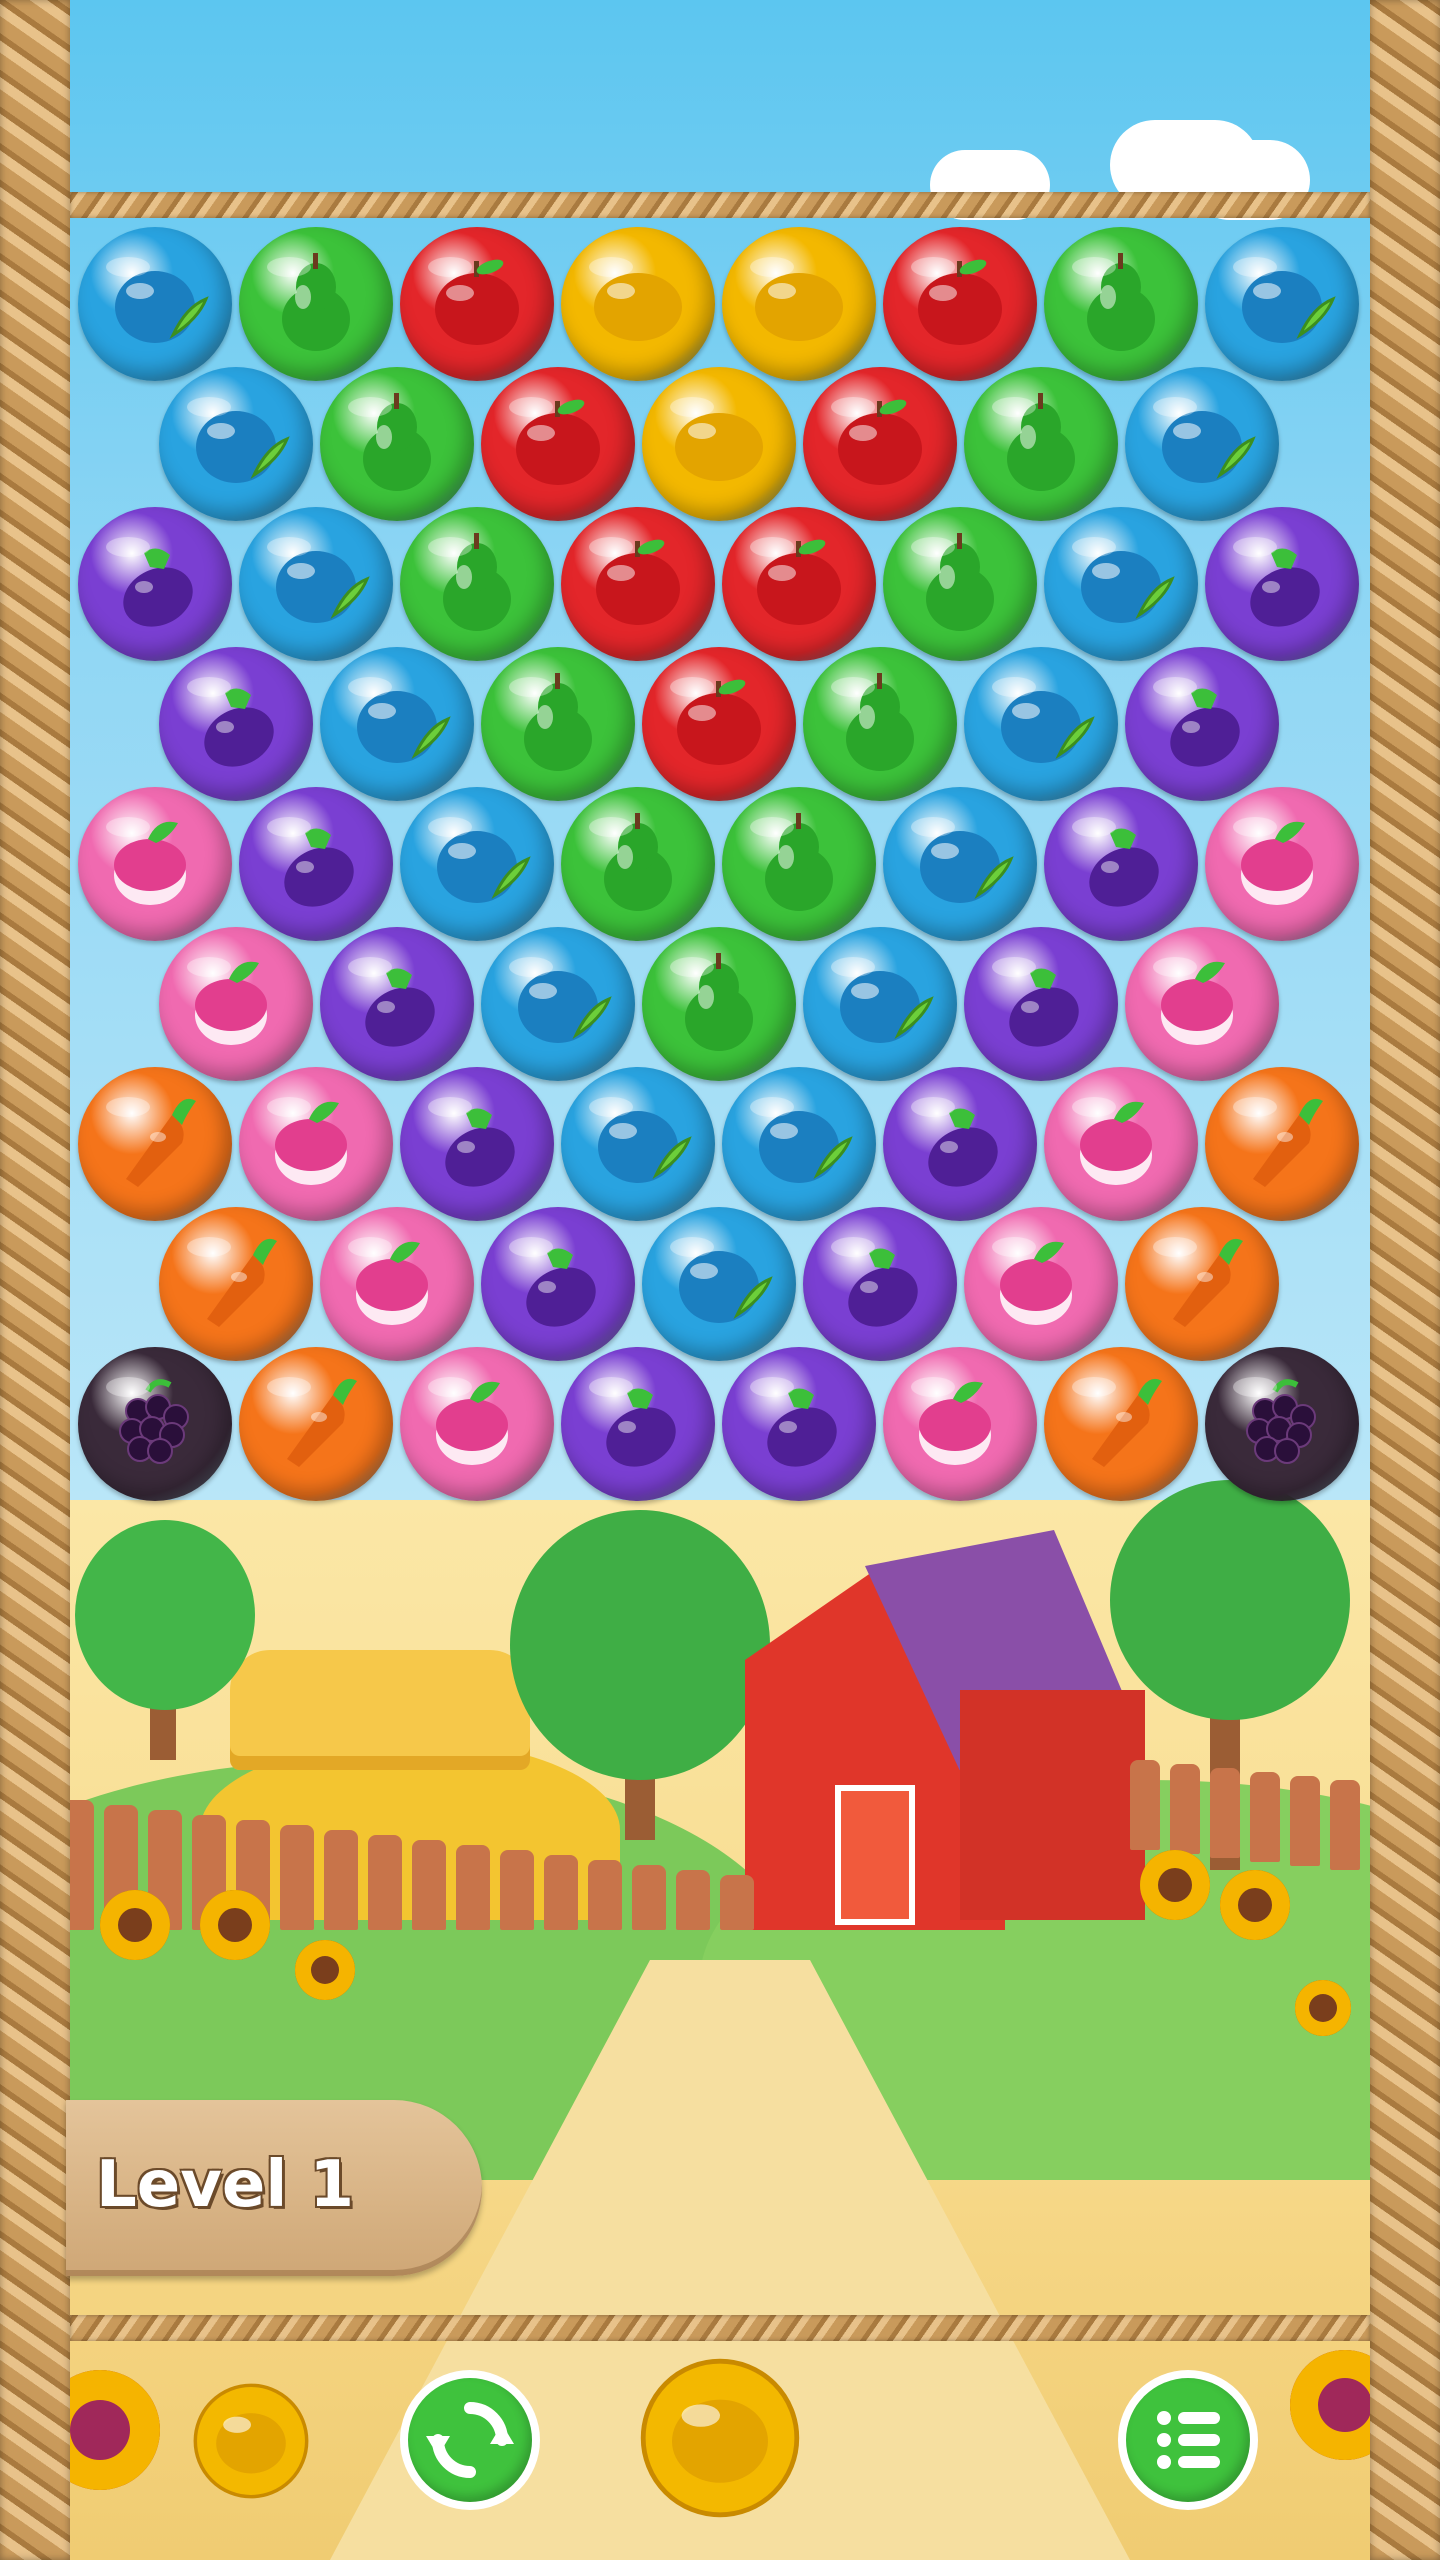  Describe the element at coordinates (430, 1865) in the screenshot. I see `fence` at that location.